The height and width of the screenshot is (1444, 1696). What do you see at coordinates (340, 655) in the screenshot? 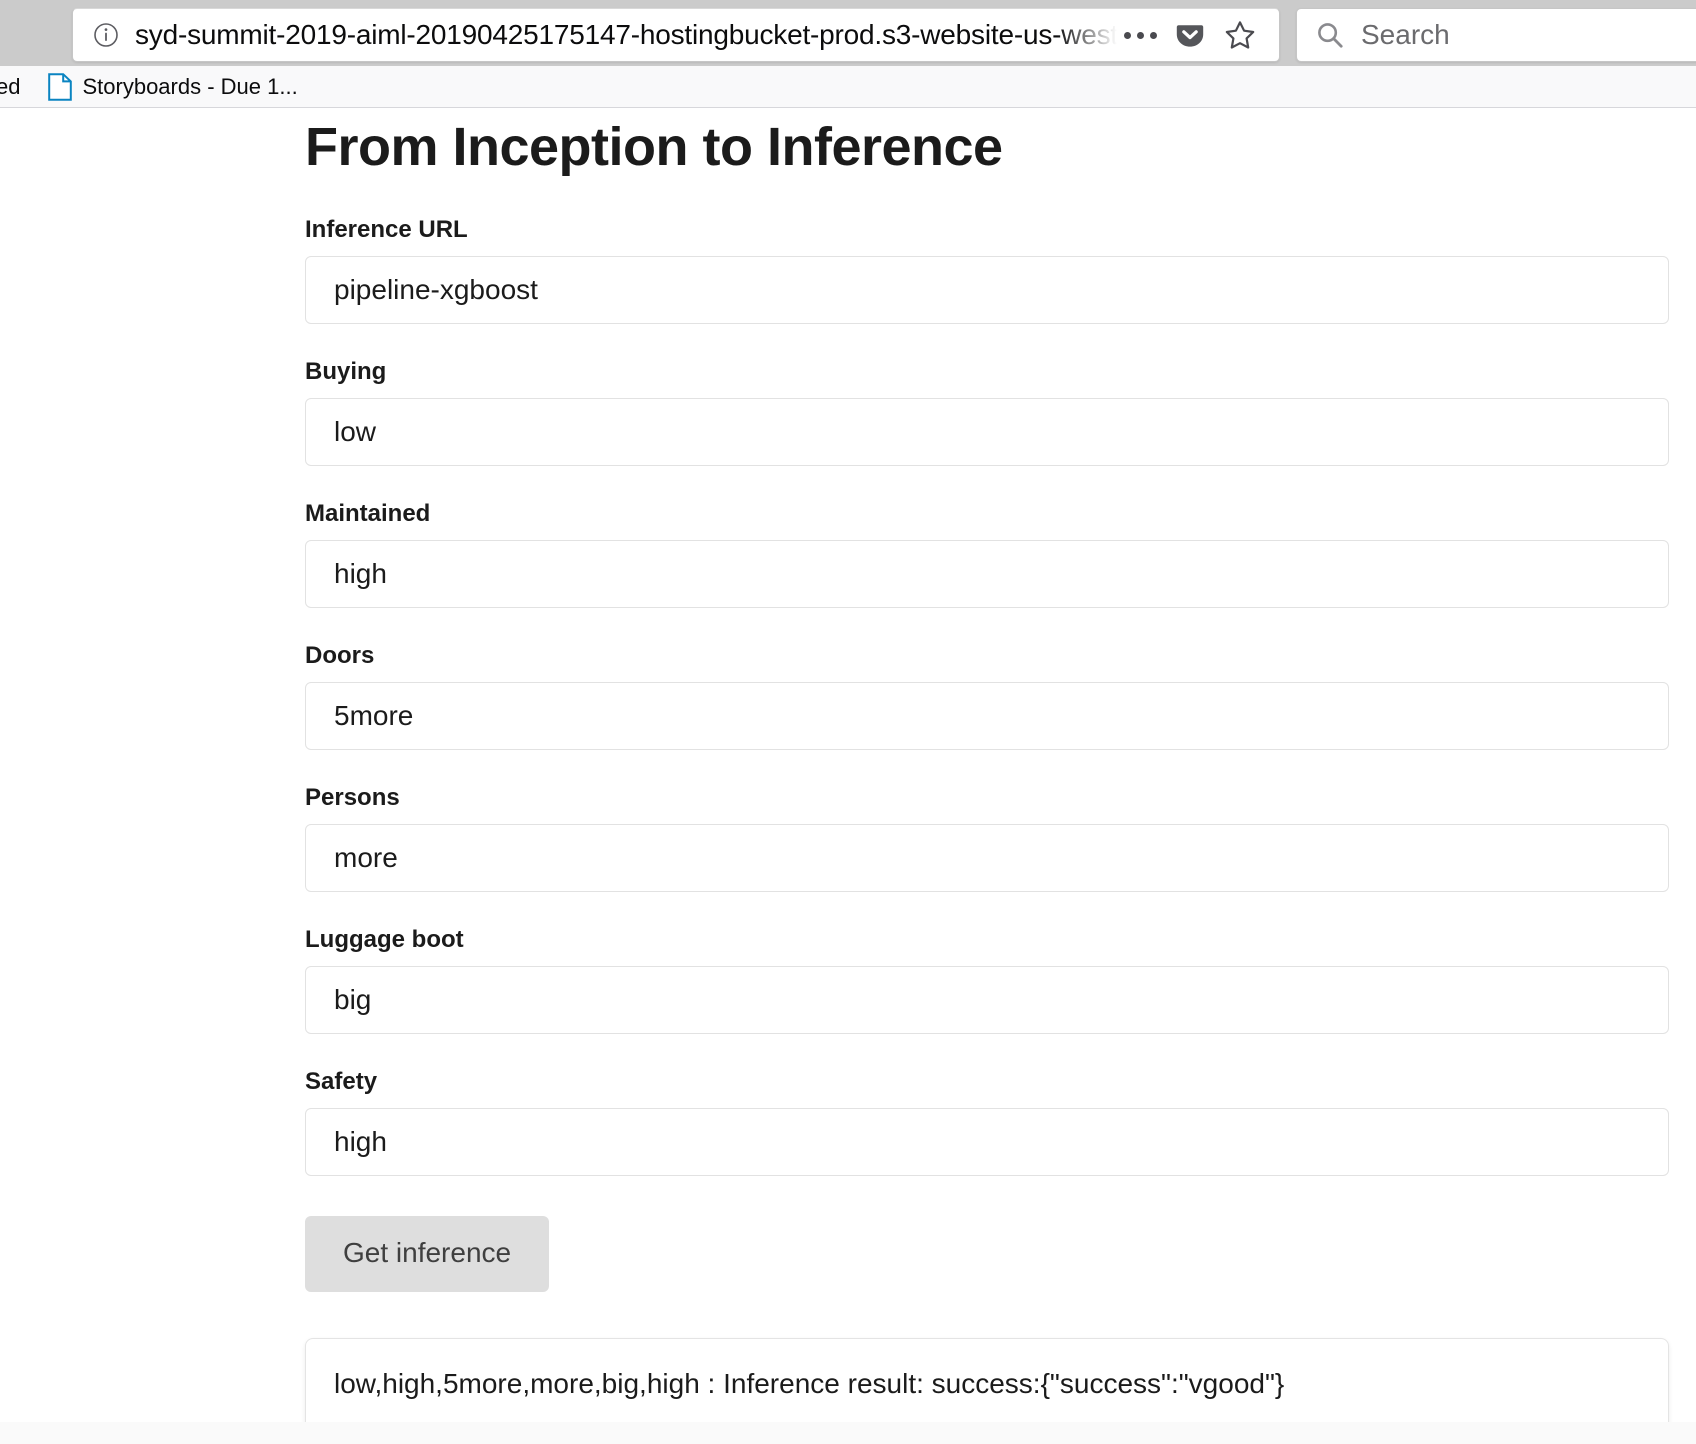
I see `label-doors: Doors` at bounding box center [340, 655].